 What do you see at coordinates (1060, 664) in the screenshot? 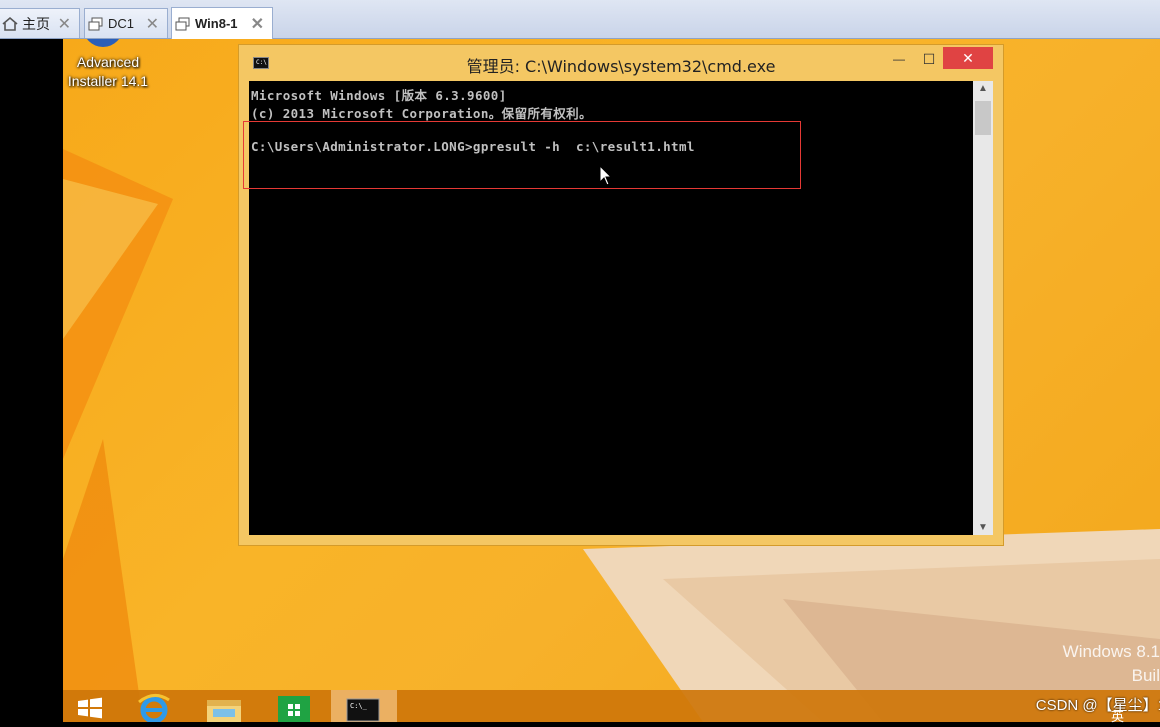
I see `windows-watermark: Windows 8.1 Buil` at bounding box center [1060, 664].